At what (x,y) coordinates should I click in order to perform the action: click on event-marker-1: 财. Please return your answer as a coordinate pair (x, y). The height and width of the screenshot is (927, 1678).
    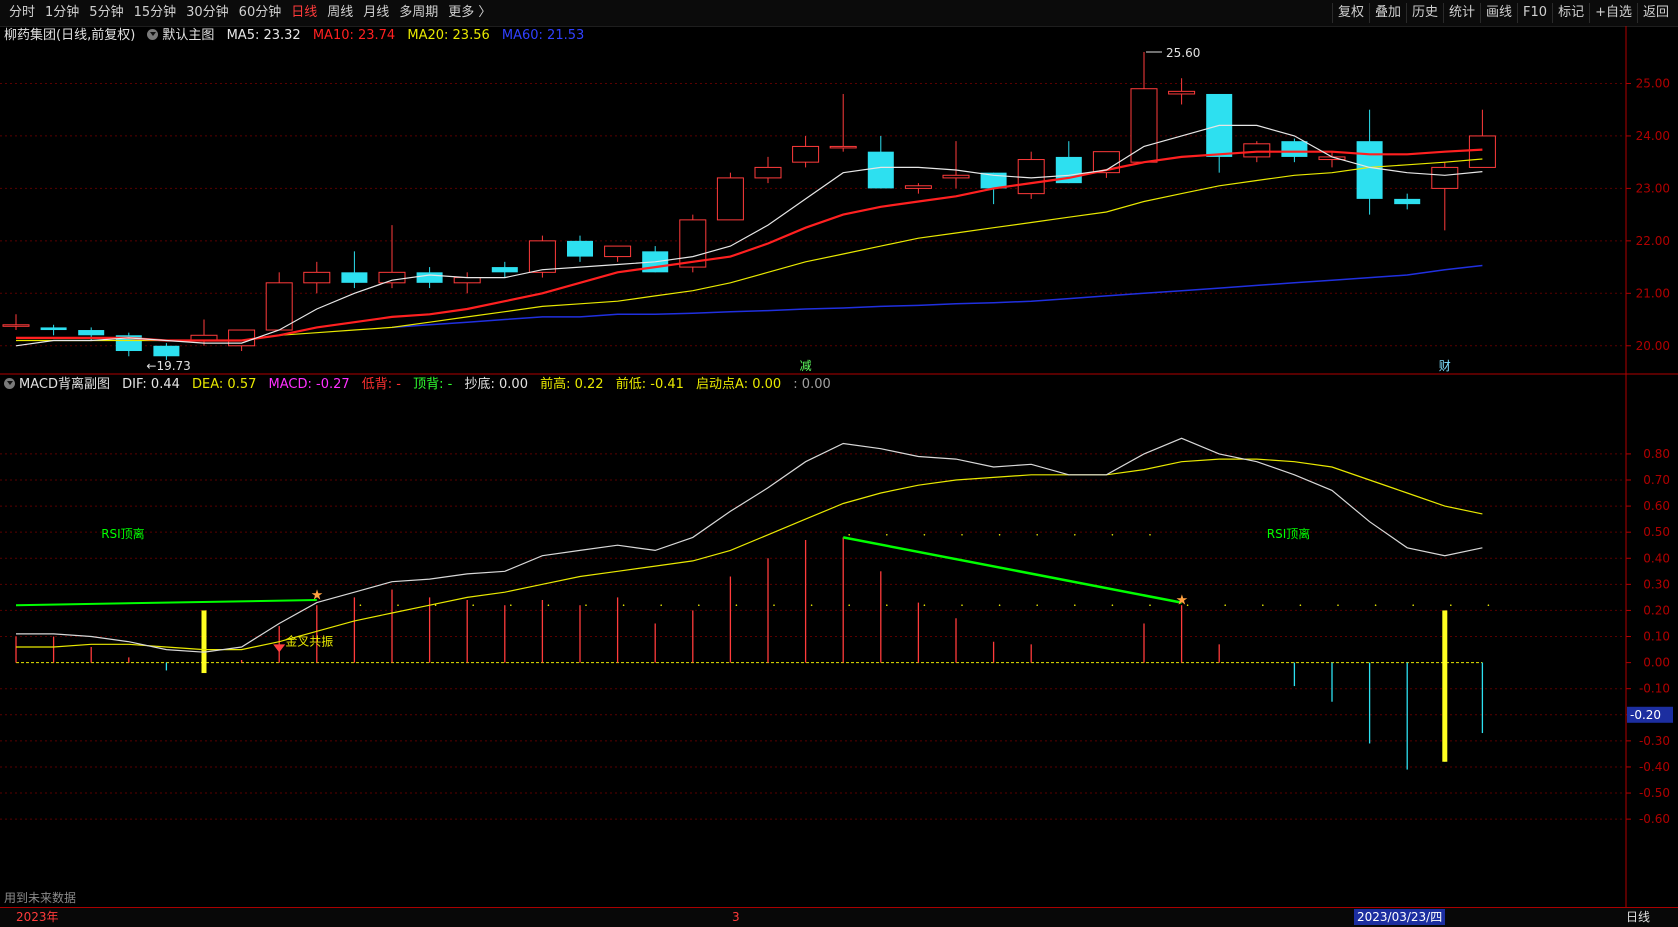
    Looking at the image, I should click on (1445, 366).